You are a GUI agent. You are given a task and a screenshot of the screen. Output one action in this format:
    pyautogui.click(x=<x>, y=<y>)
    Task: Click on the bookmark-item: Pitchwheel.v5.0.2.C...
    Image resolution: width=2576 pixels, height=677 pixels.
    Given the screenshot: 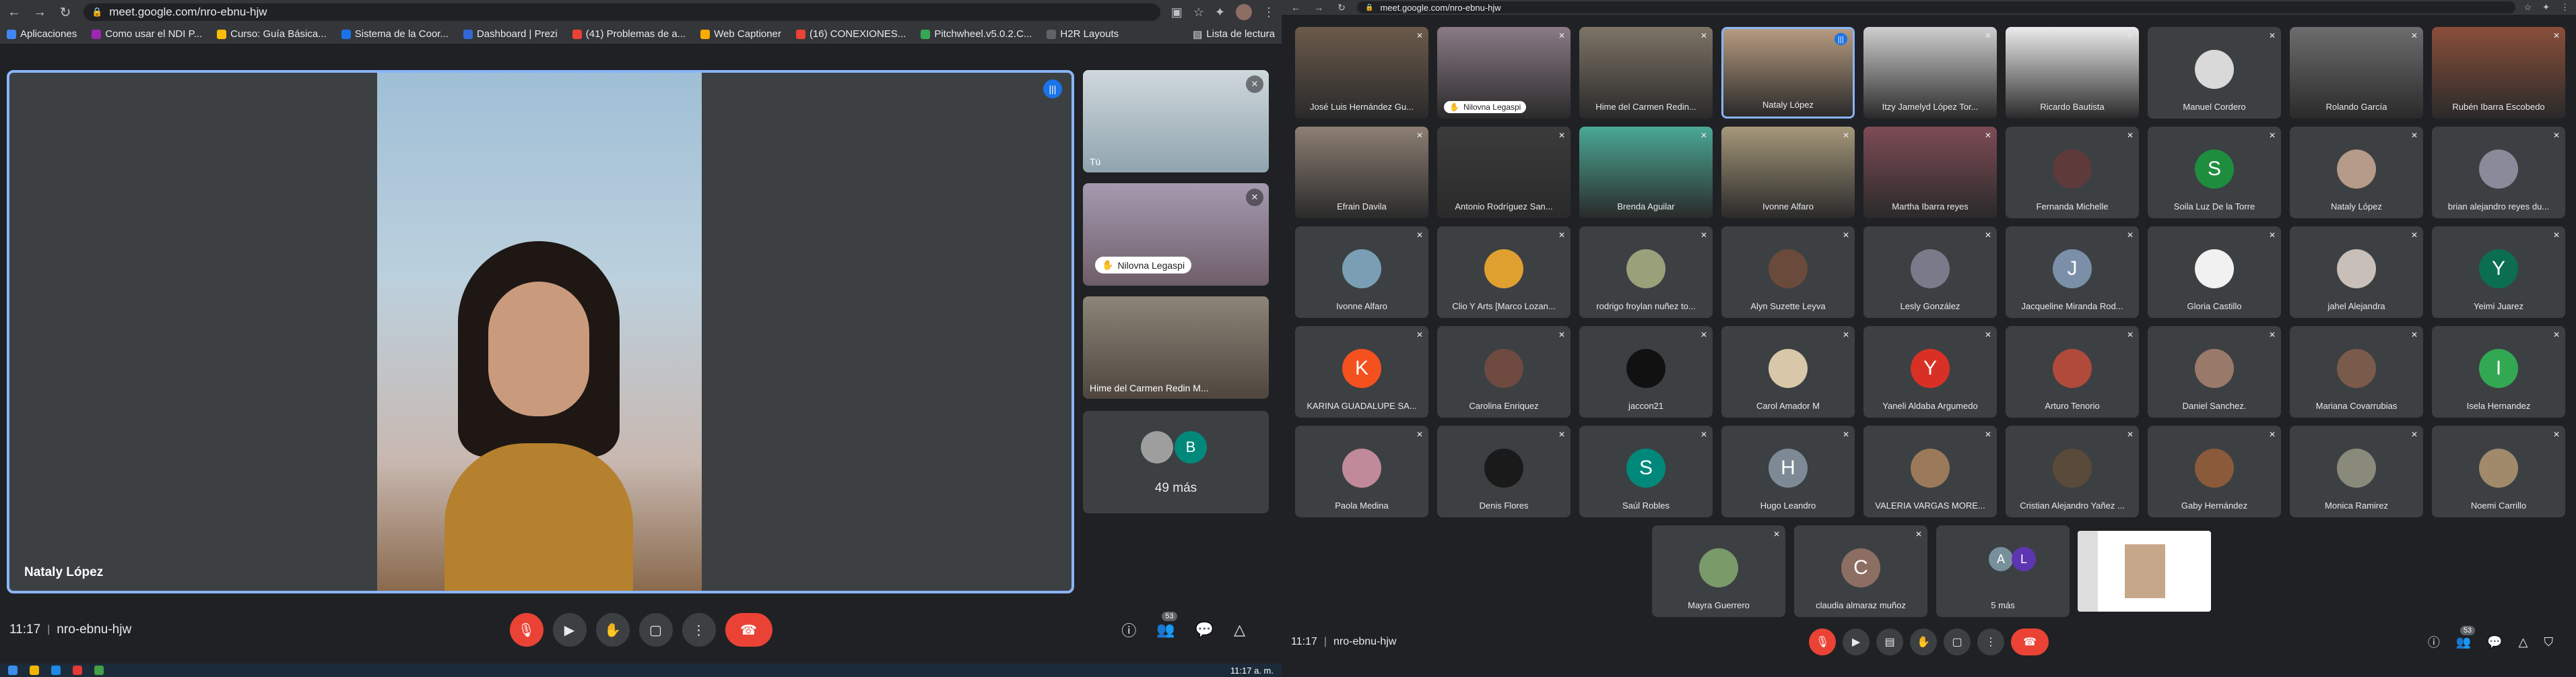 What is the action you would take?
    pyautogui.click(x=976, y=34)
    